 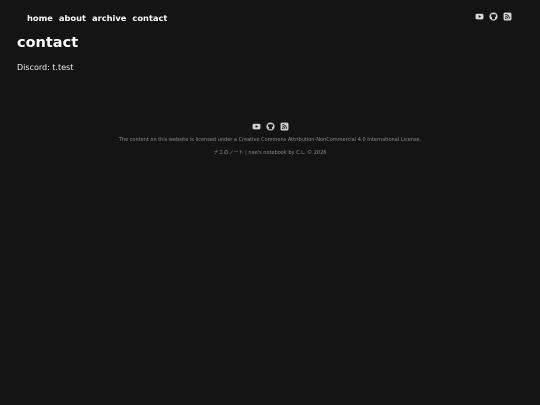 What do you see at coordinates (149, 18) in the screenshot?
I see `nav-contact-link: contact` at bounding box center [149, 18].